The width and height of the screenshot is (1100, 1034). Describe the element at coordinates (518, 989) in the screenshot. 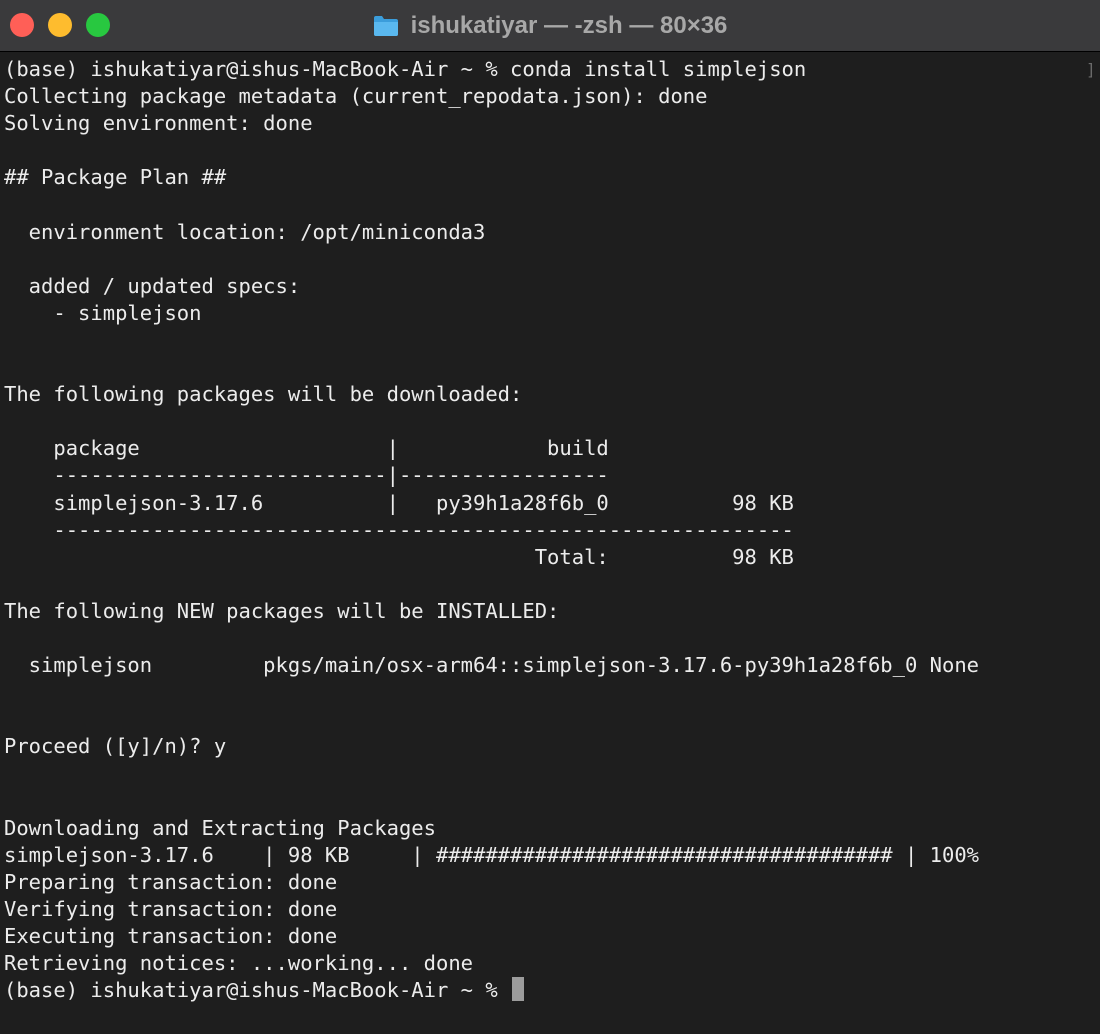

I see `text-cursor` at that location.